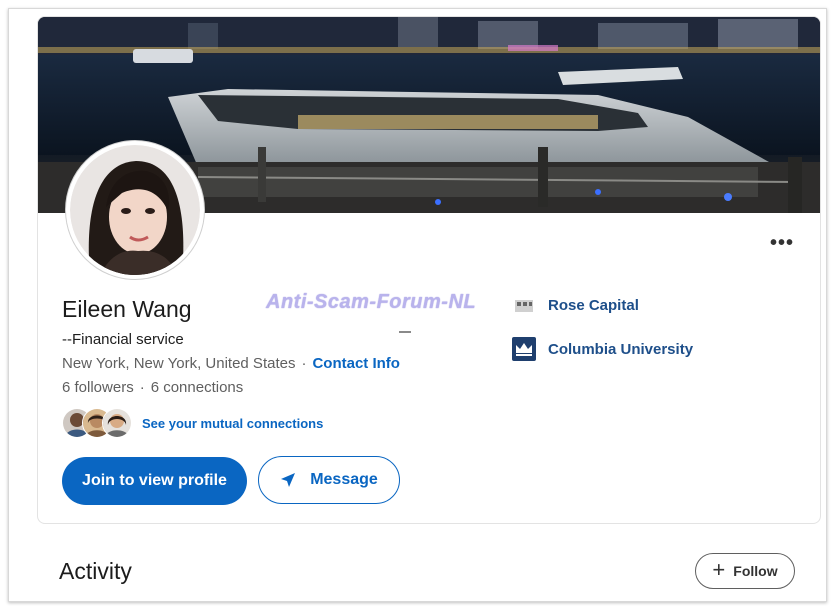 This screenshot has width=833, height=606. What do you see at coordinates (98, 423) in the screenshot?
I see `mutual-avatars` at bounding box center [98, 423].